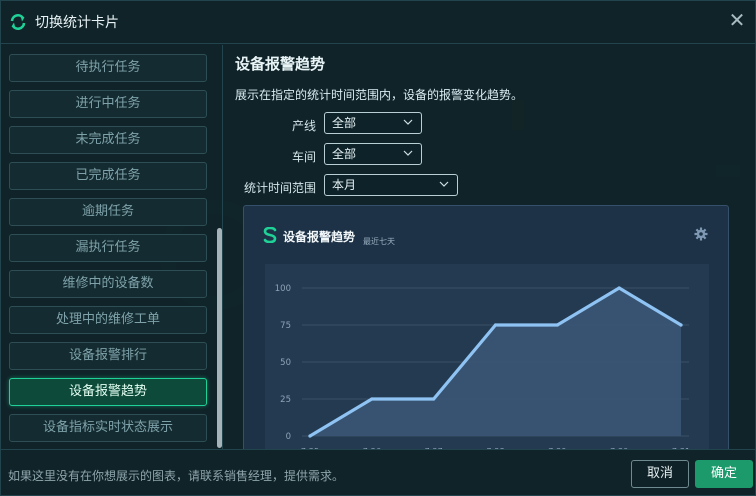 Image resolution: width=756 pixels, height=496 pixels. I want to click on dialog-footer: 如果这里没有在你想展示的图表，请联系销售经理，提供需求。 取消 确定, so click(378, 472).